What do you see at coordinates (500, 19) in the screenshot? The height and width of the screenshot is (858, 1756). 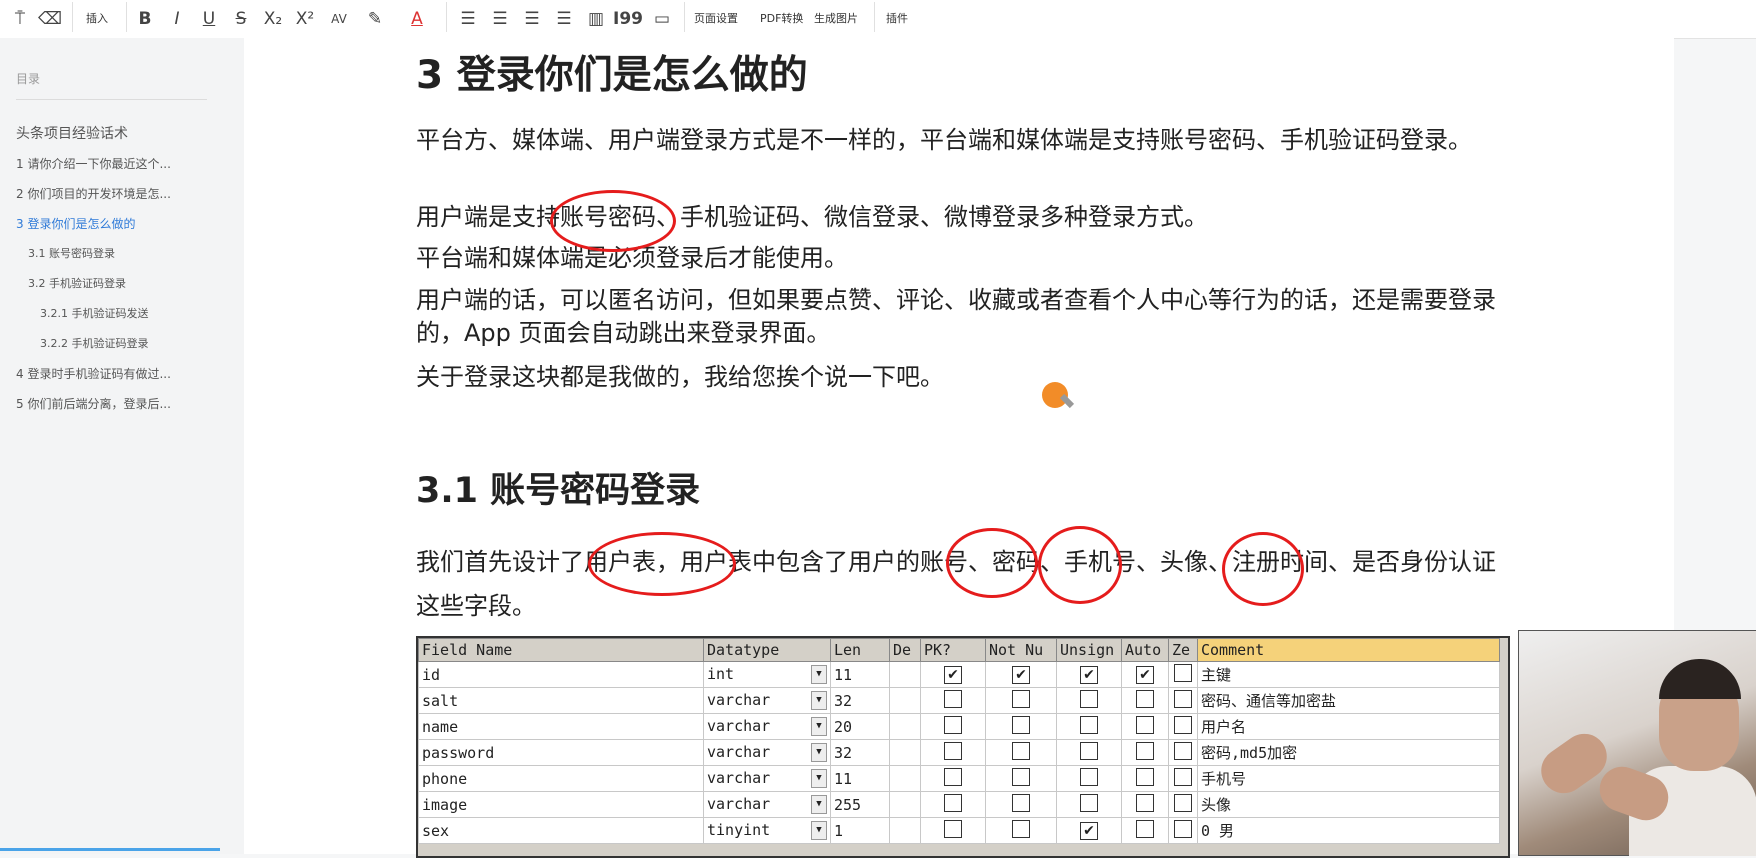 I see `align-center-icon: ☰` at bounding box center [500, 19].